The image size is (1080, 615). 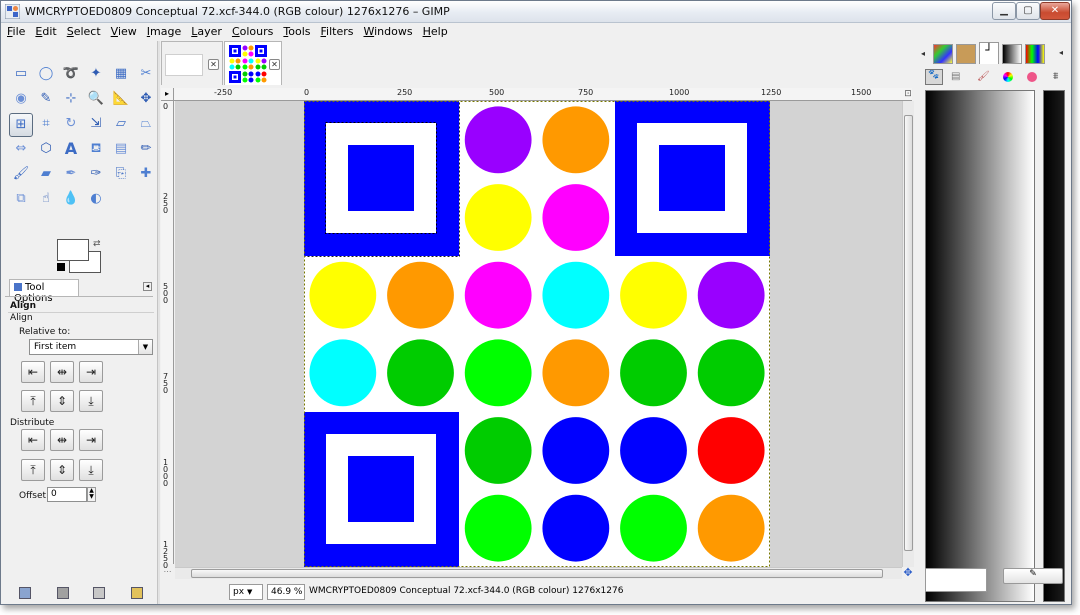 What do you see at coordinates (146, 125) in the screenshot?
I see `perspective-icon: ⏢` at bounding box center [146, 125].